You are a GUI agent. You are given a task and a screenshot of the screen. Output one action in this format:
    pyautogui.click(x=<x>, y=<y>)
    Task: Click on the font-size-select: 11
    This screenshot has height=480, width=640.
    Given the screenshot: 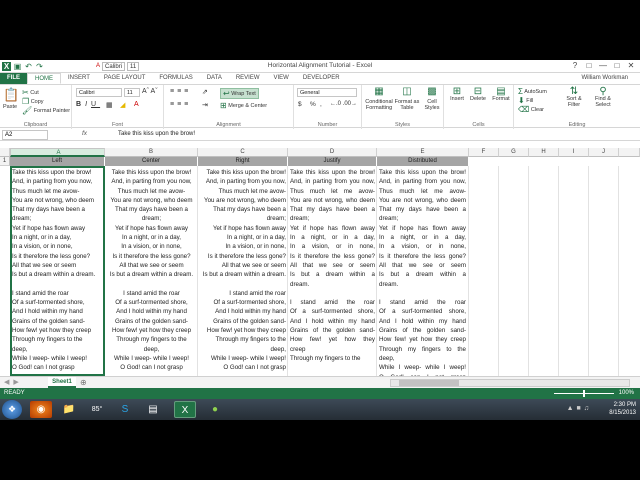 What is the action you would take?
    pyautogui.click(x=132, y=92)
    